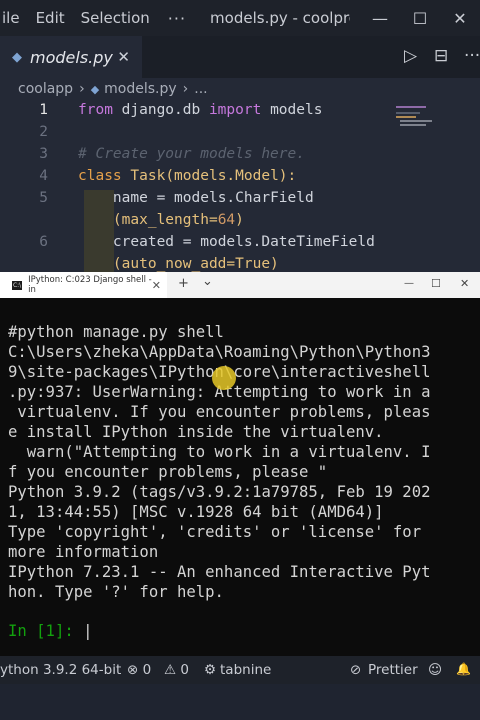 This screenshot has width=480, height=720. What do you see at coordinates (43, 154) in the screenshot?
I see `line-number: 3` at bounding box center [43, 154].